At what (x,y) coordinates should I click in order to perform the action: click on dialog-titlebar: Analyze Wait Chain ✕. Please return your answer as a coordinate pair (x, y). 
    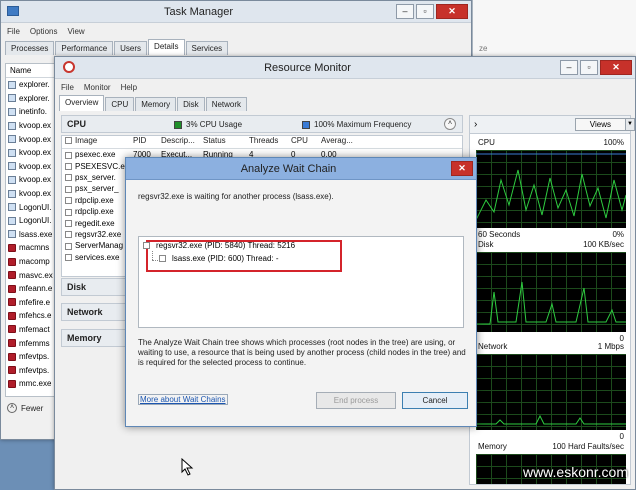
    Looking at the image, I should click on (301, 169).